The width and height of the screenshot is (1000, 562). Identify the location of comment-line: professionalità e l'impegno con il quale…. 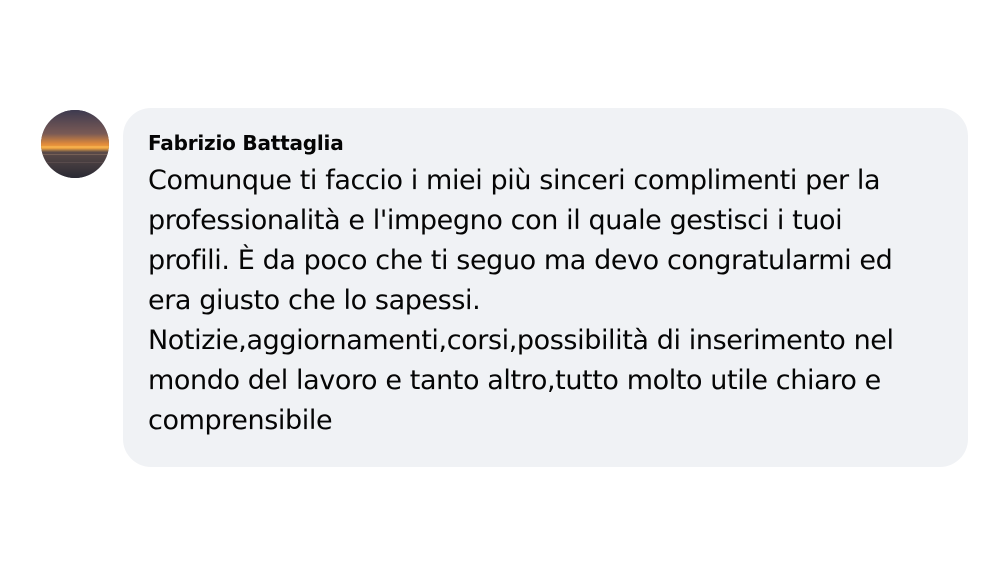
(495, 220).